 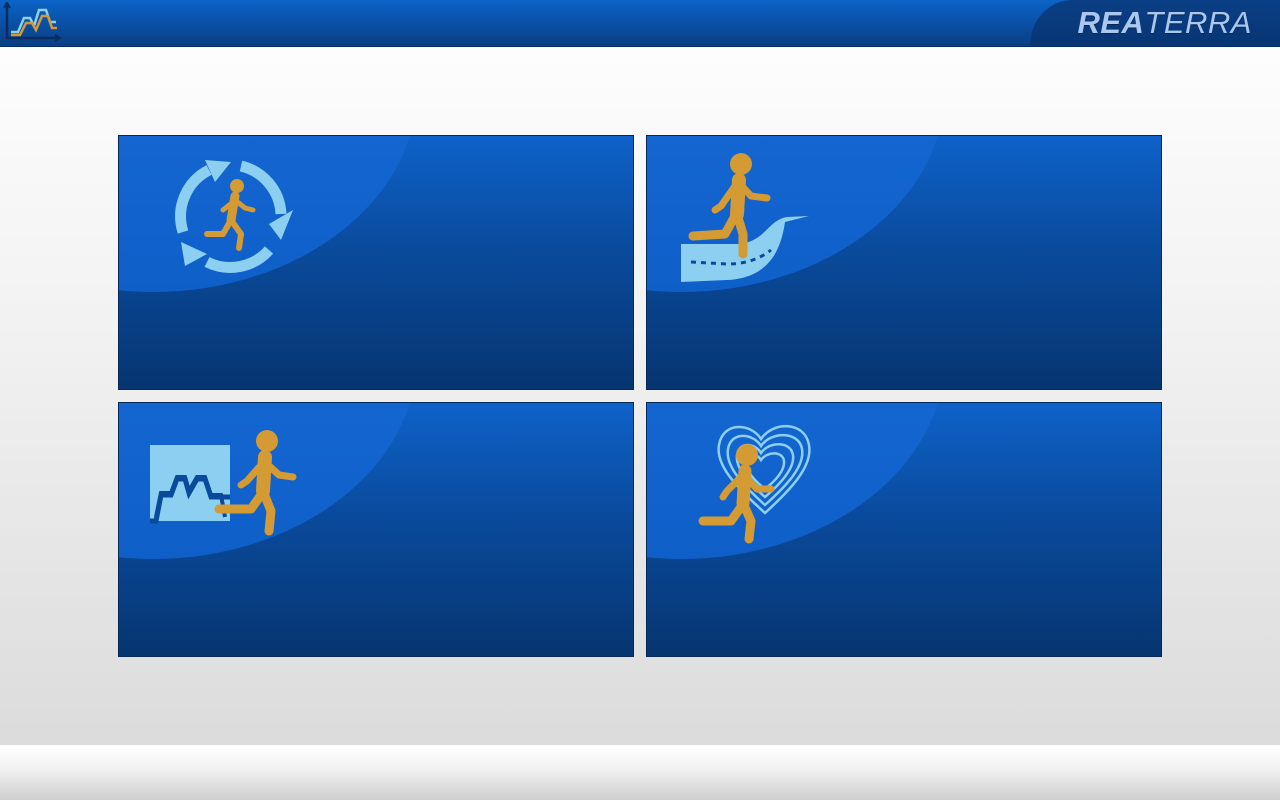 What do you see at coordinates (1198, 22) in the screenshot?
I see `brand-logo-light: TERRA` at bounding box center [1198, 22].